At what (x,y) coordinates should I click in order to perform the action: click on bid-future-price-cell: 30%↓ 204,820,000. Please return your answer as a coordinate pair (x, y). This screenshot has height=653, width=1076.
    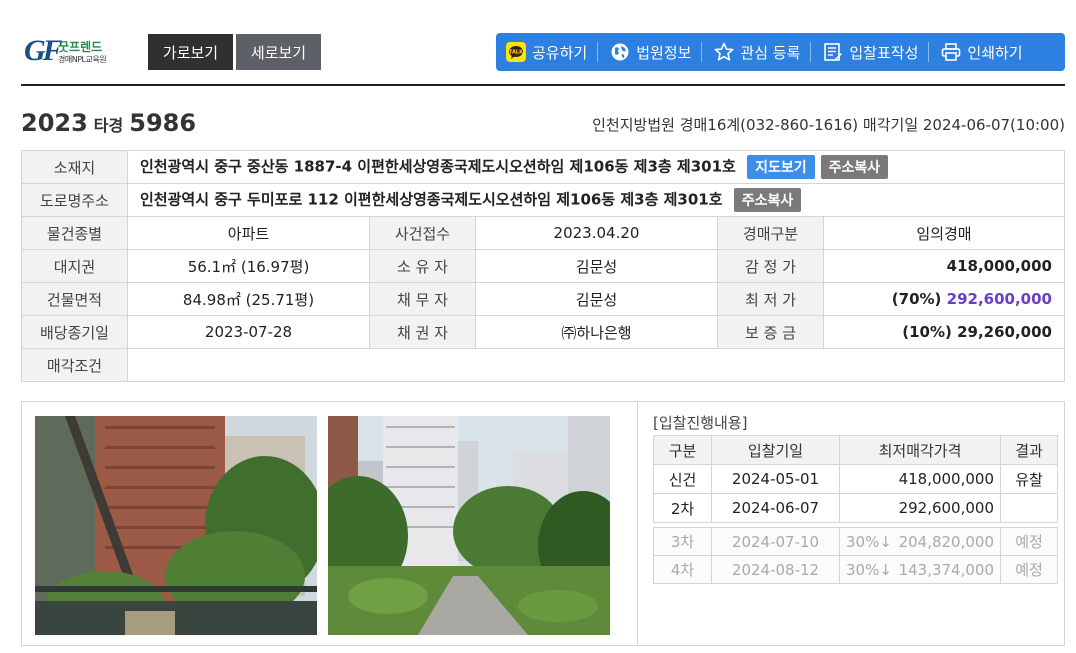
    Looking at the image, I should click on (920, 541).